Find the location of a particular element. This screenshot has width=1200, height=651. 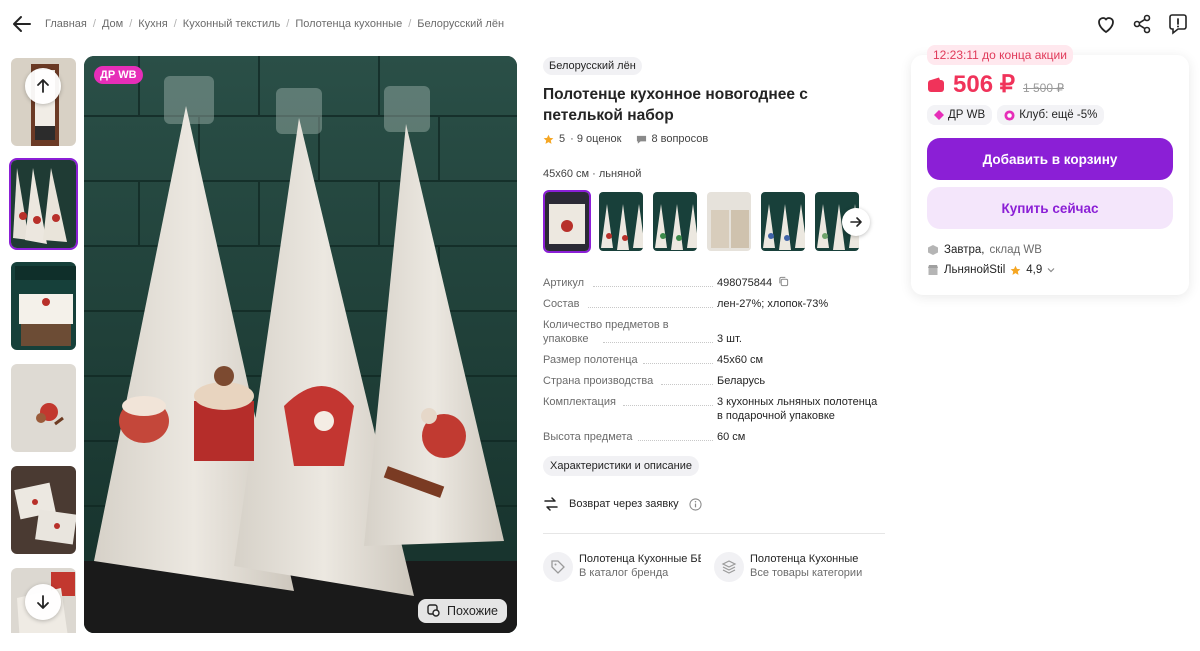

spec-row: Состав лен-27%; хлопок-73% is located at coordinates (714, 304).